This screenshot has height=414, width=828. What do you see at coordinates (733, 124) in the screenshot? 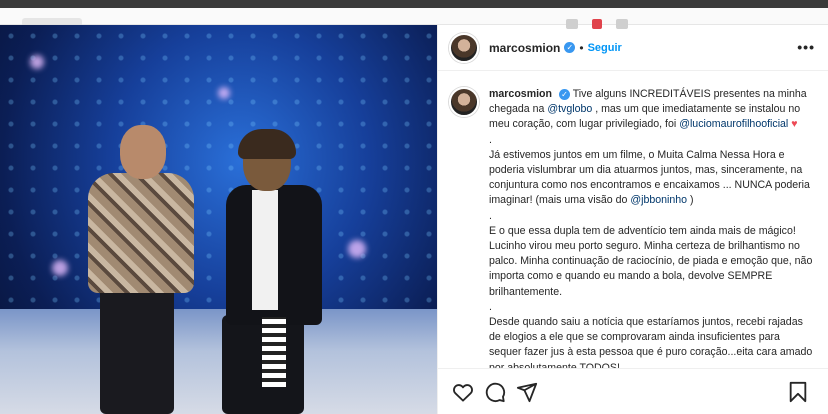
I see `mention-luciomaurofilho: @luciomaurofilhooficial` at bounding box center [733, 124].